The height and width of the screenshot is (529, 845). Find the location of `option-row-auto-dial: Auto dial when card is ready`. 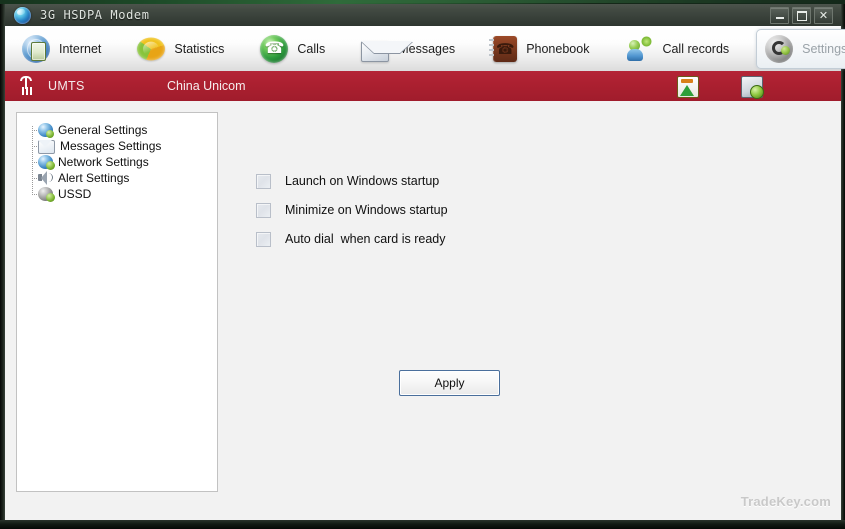

option-row-auto-dial: Auto dial when card is ready is located at coordinates (352, 239).